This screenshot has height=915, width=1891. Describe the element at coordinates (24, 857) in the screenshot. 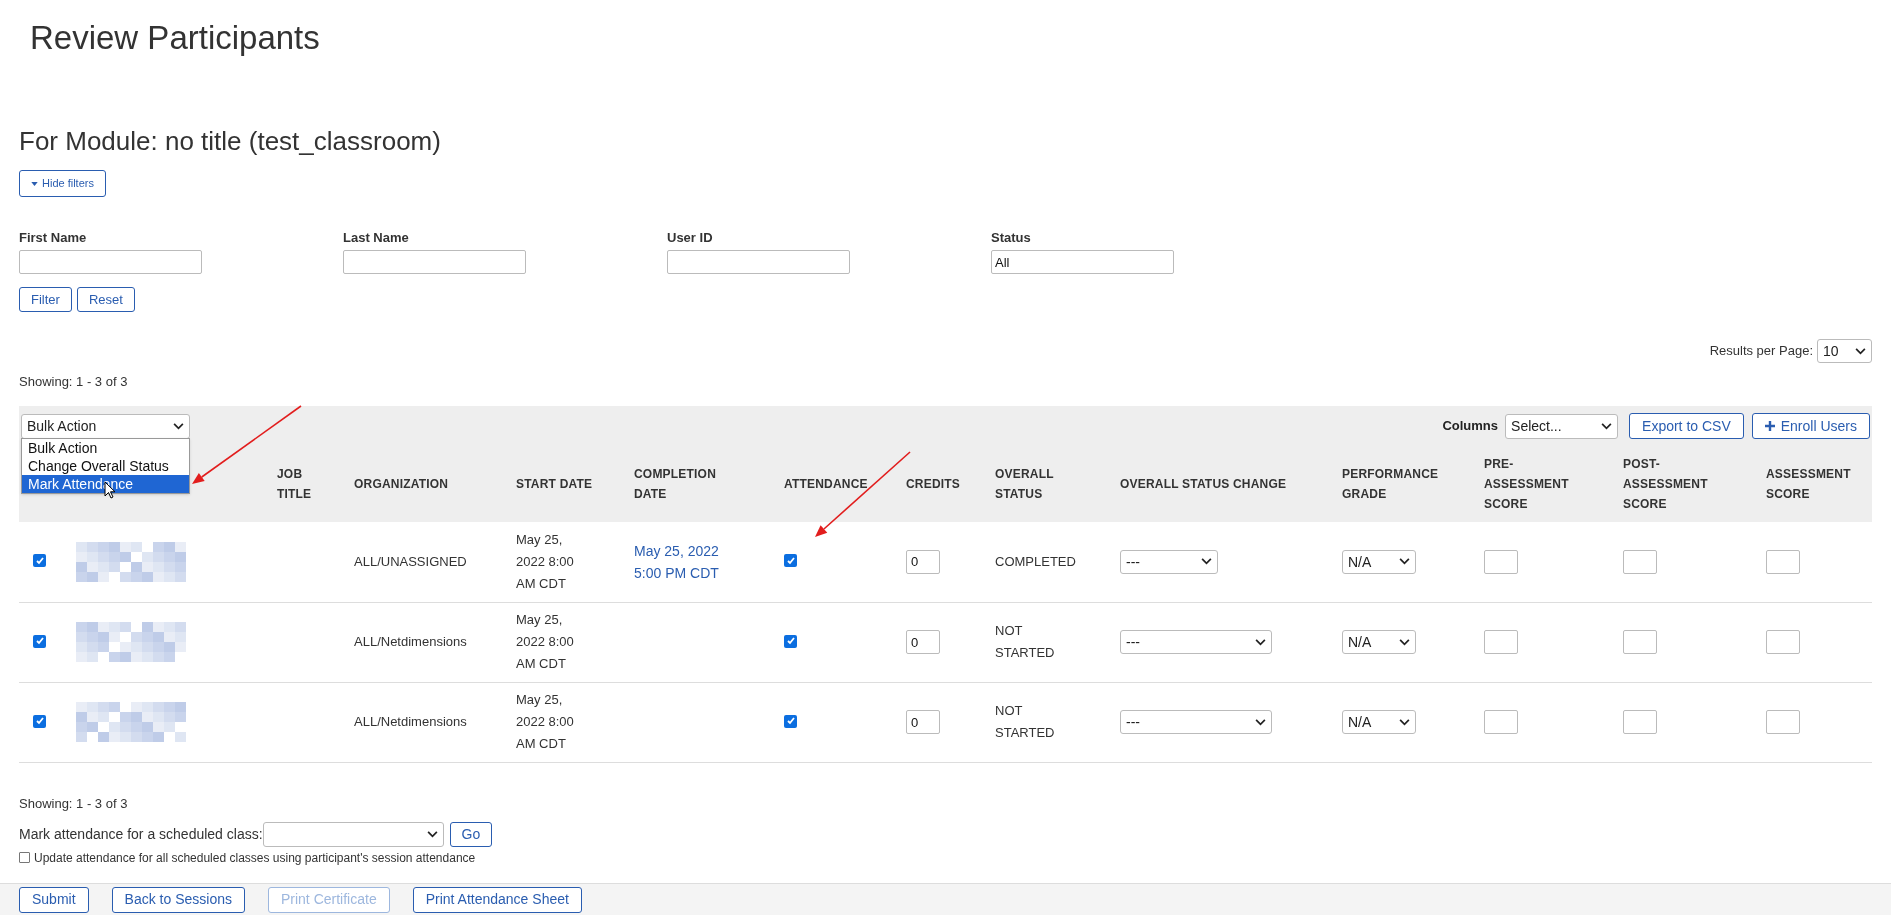

I see `update-attendance-checkbox` at that location.